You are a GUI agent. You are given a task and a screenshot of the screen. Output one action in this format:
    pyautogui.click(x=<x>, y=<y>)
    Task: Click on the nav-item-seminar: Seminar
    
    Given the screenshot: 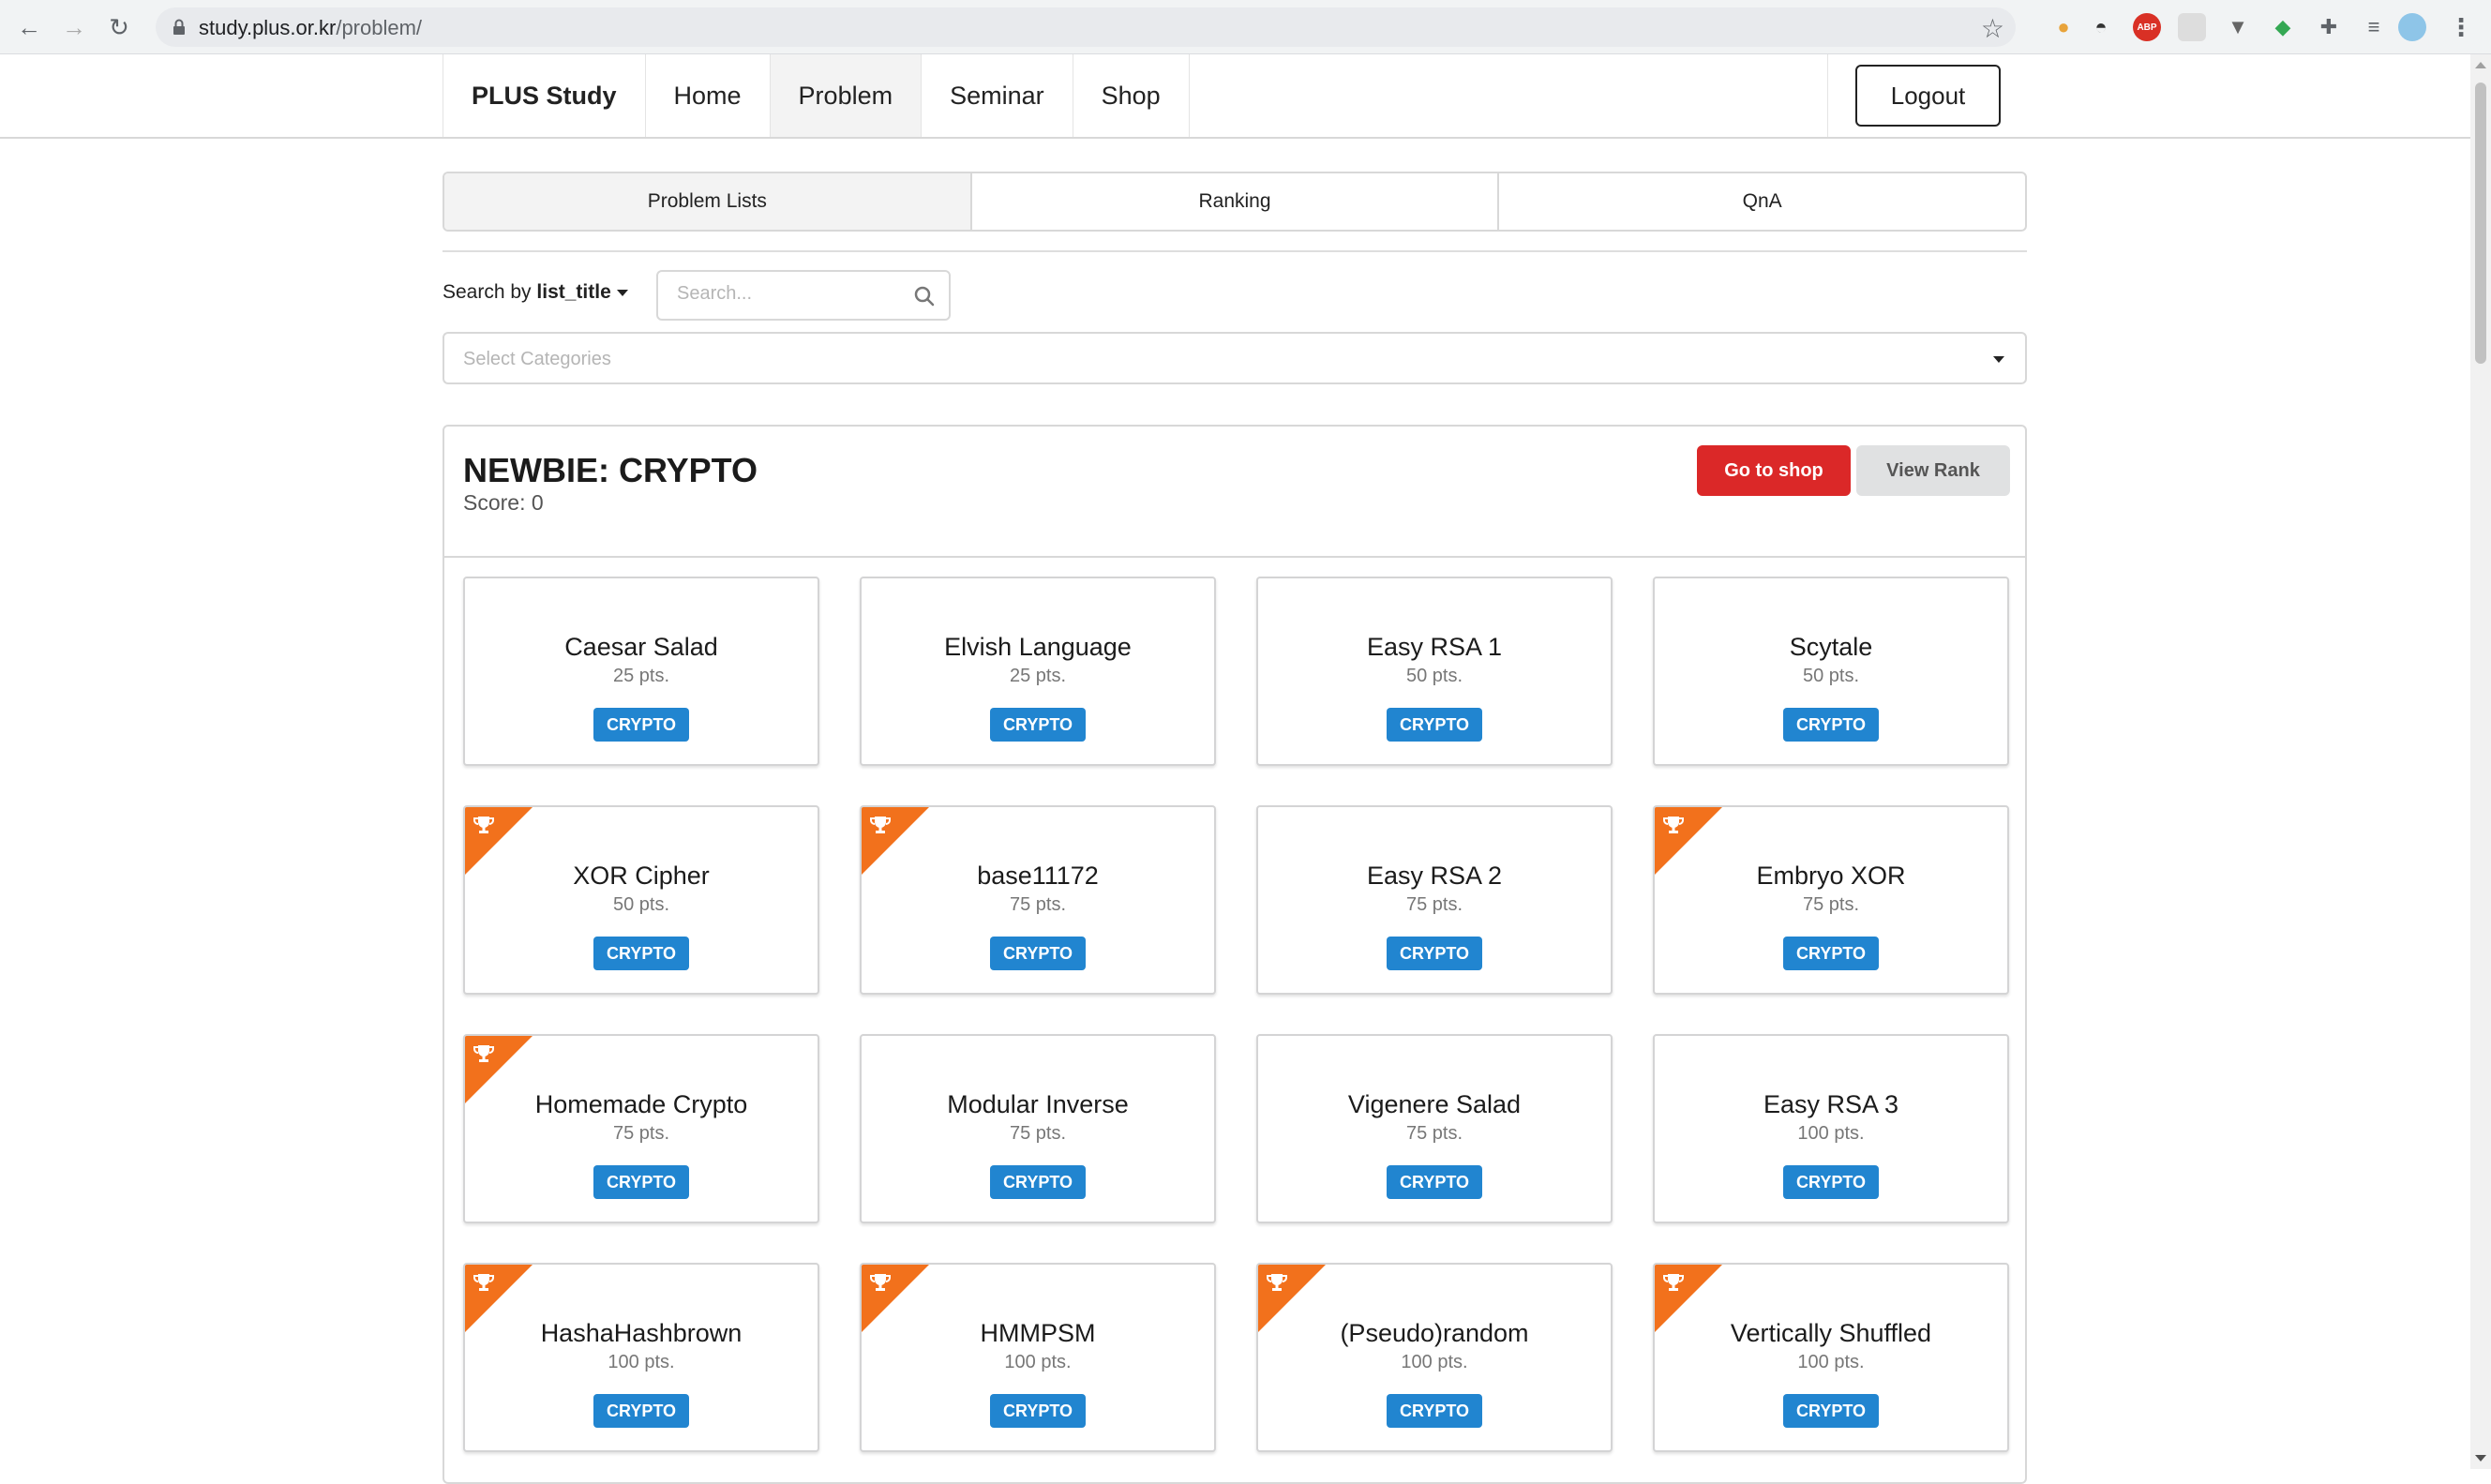 What is the action you would take?
    pyautogui.click(x=997, y=95)
    